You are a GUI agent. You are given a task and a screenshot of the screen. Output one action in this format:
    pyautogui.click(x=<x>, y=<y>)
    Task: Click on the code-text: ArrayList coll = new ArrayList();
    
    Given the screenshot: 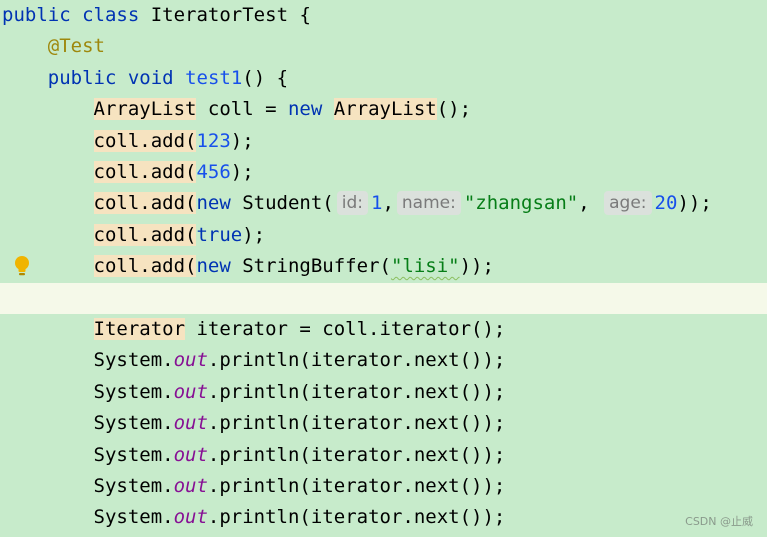 What is the action you would take?
    pyautogui.click(x=236, y=109)
    